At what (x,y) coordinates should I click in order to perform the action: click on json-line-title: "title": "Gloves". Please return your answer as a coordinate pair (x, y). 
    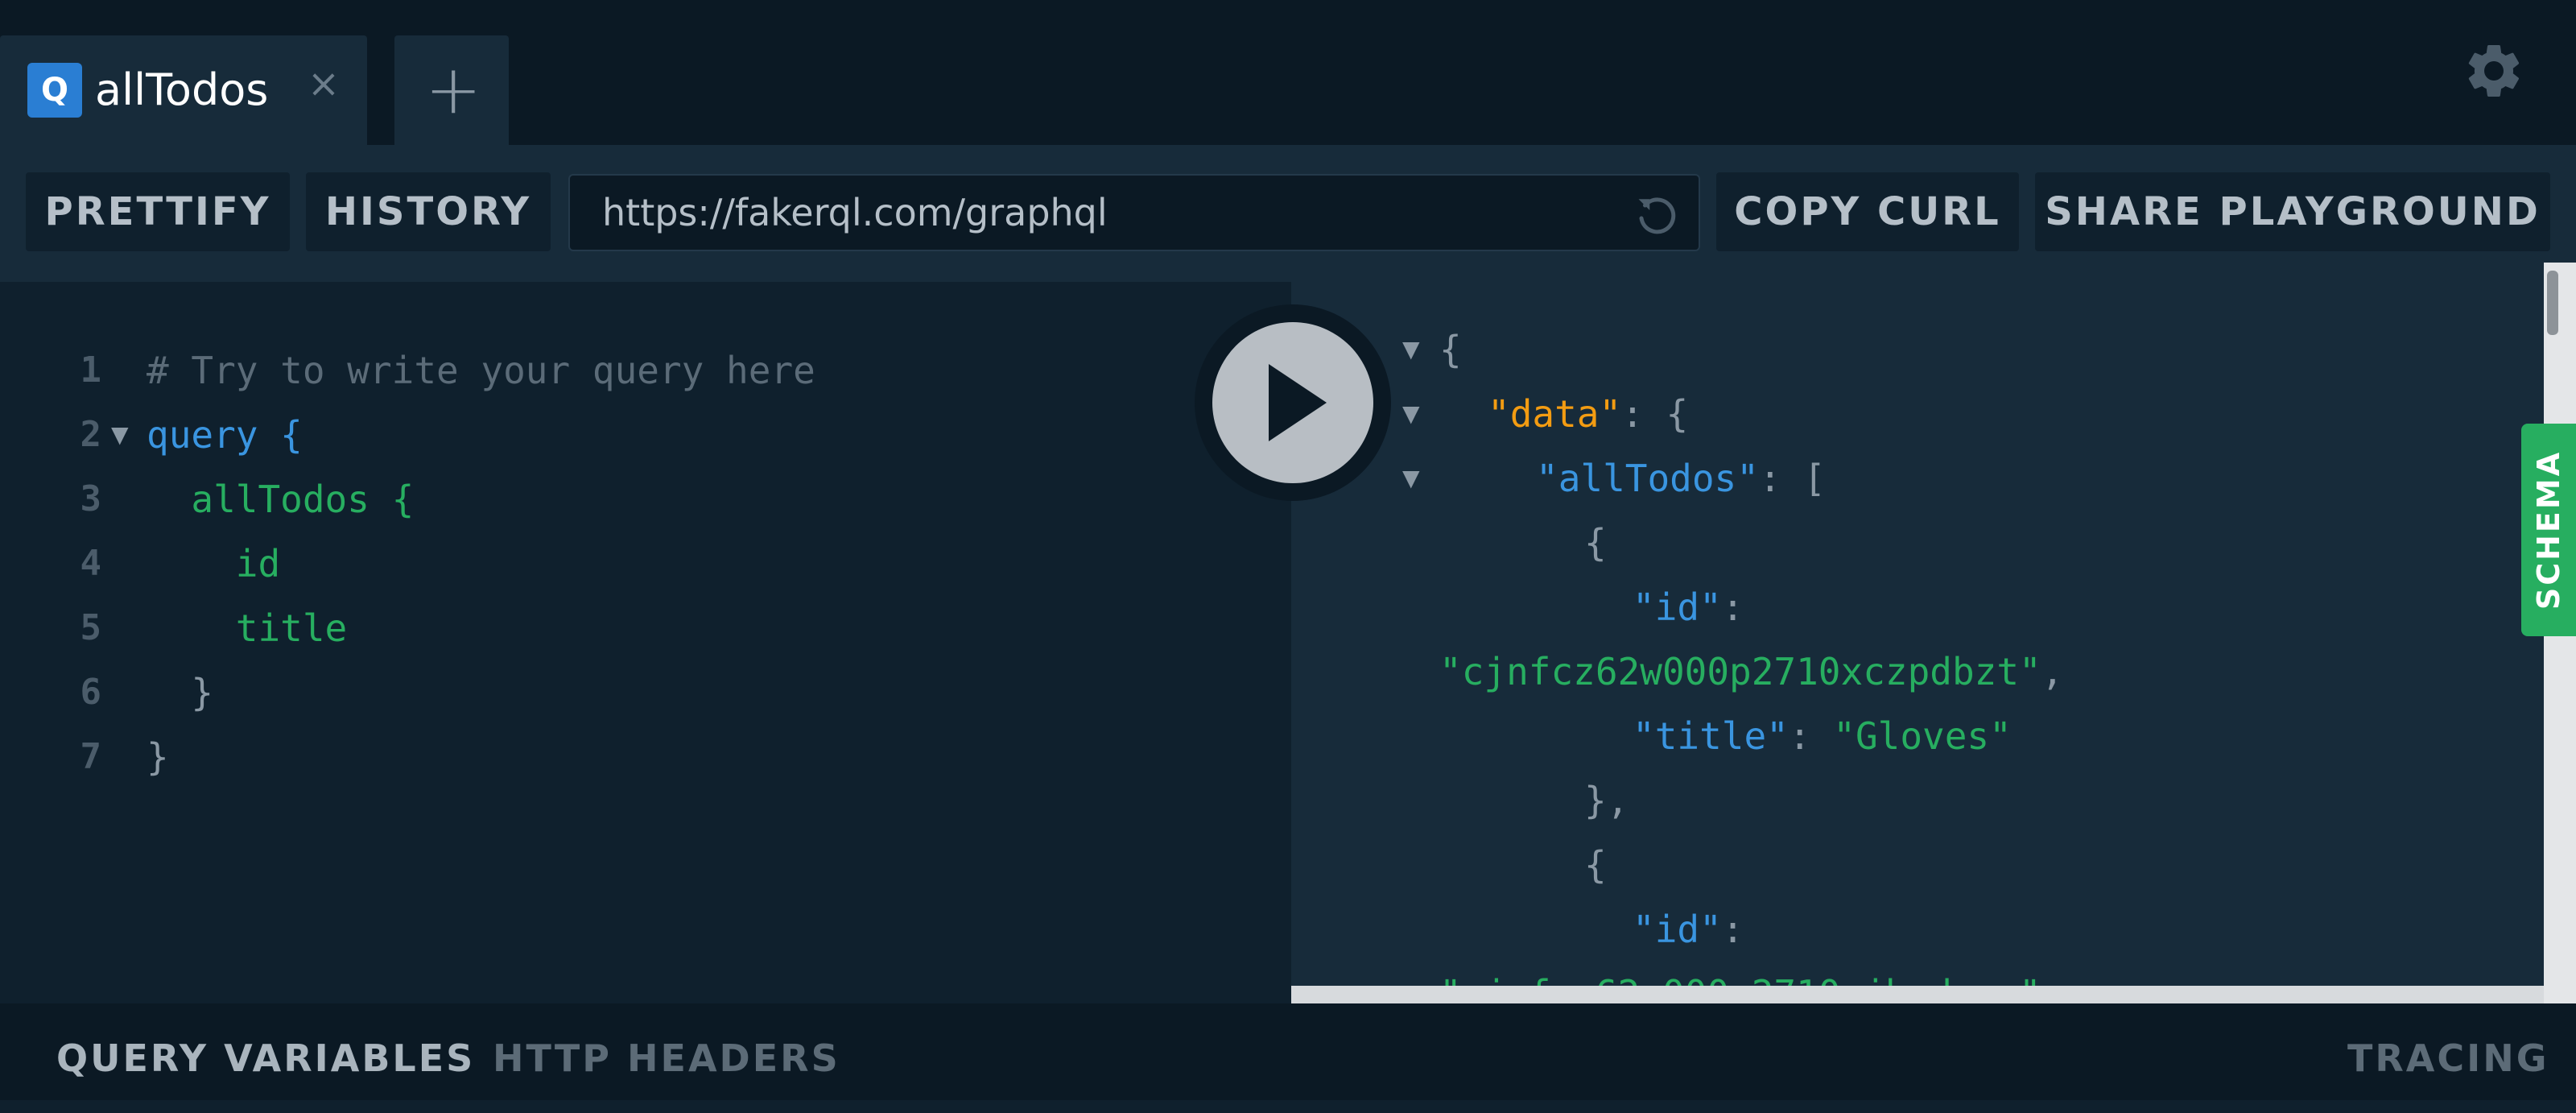
    Looking at the image, I should click on (1822, 736).